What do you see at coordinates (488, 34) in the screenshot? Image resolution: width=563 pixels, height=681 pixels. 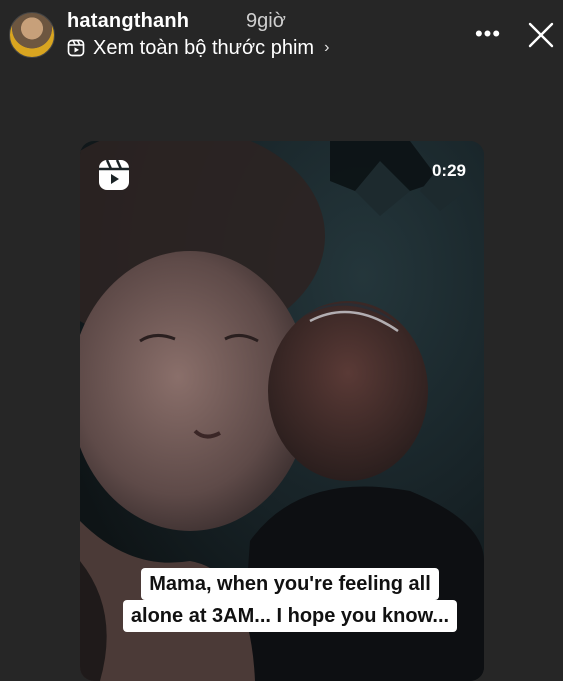 I see `more-icon: •••` at bounding box center [488, 34].